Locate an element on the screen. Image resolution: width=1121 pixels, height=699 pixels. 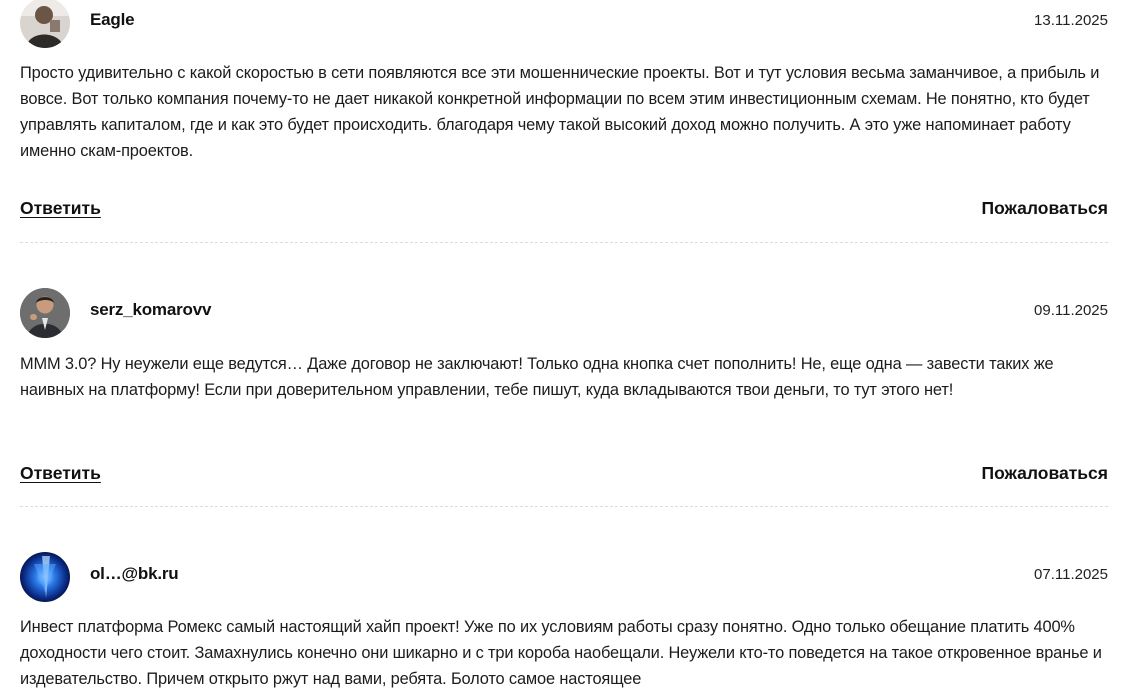
comment-author: serz_komarovv is located at coordinates (150, 310).